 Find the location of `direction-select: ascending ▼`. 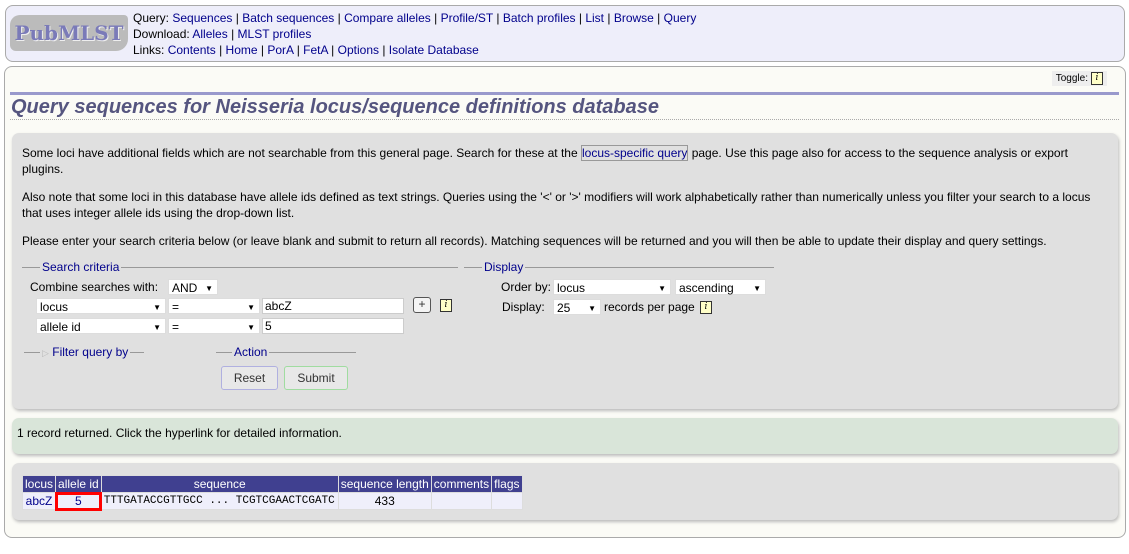

direction-select: ascending ▼ is located at coordinates (720, 287).